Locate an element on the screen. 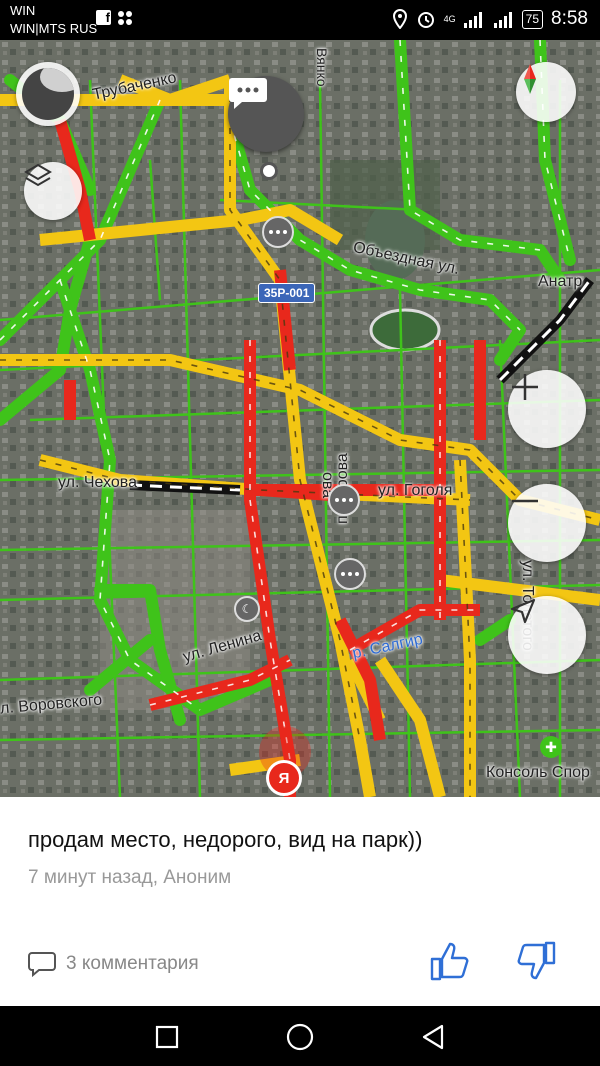  battery-level: 75 is located at coordinates (532, 19).